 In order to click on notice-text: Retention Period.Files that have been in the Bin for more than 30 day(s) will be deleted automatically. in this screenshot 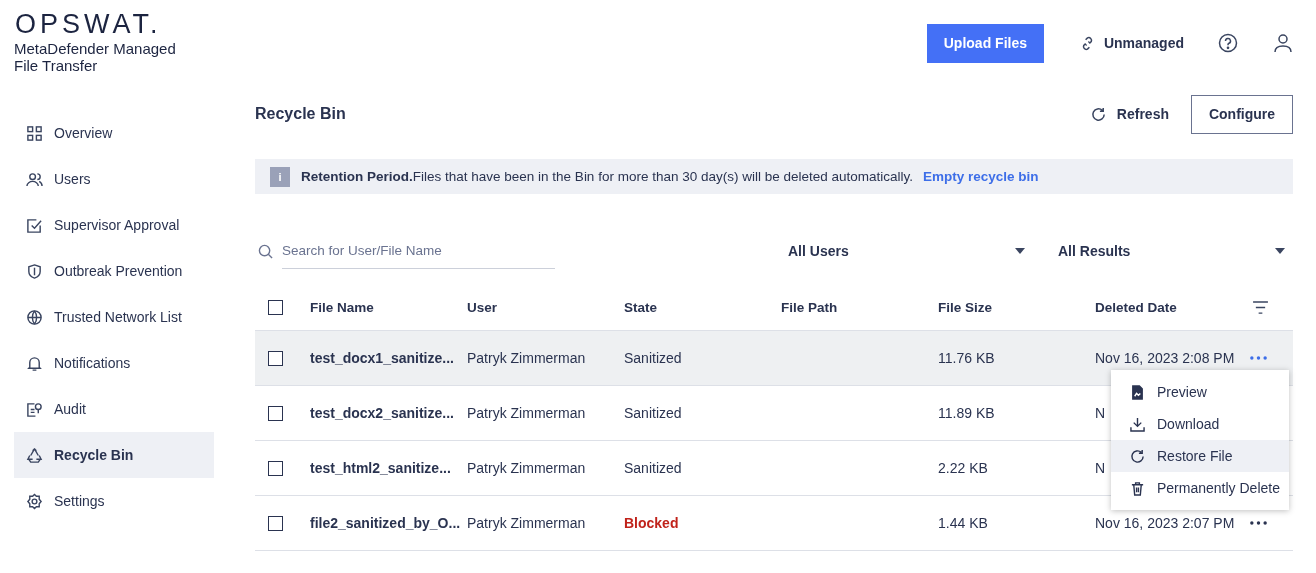, I will do `click(607, 176)`.